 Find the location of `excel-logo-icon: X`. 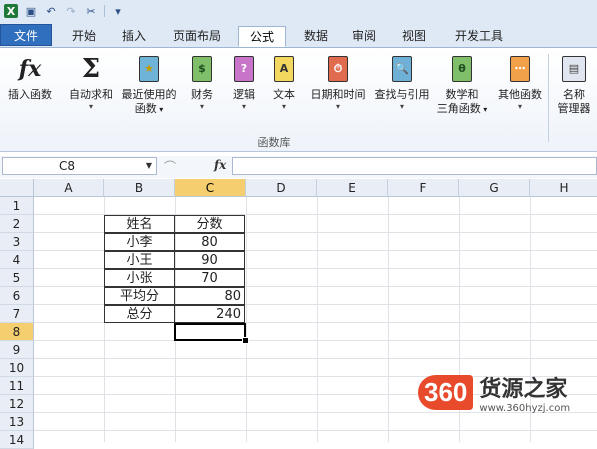

excel-logo-icon: X is located at coordinates (11, 11).